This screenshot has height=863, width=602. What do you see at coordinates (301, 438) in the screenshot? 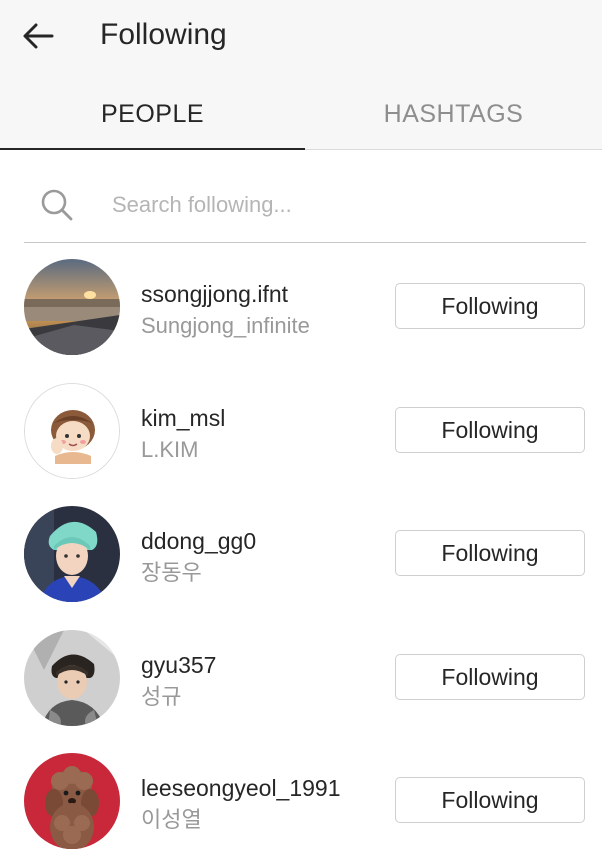
I see `list-item: kim_msl L.KIM Following` at bounding box center [301, 438].